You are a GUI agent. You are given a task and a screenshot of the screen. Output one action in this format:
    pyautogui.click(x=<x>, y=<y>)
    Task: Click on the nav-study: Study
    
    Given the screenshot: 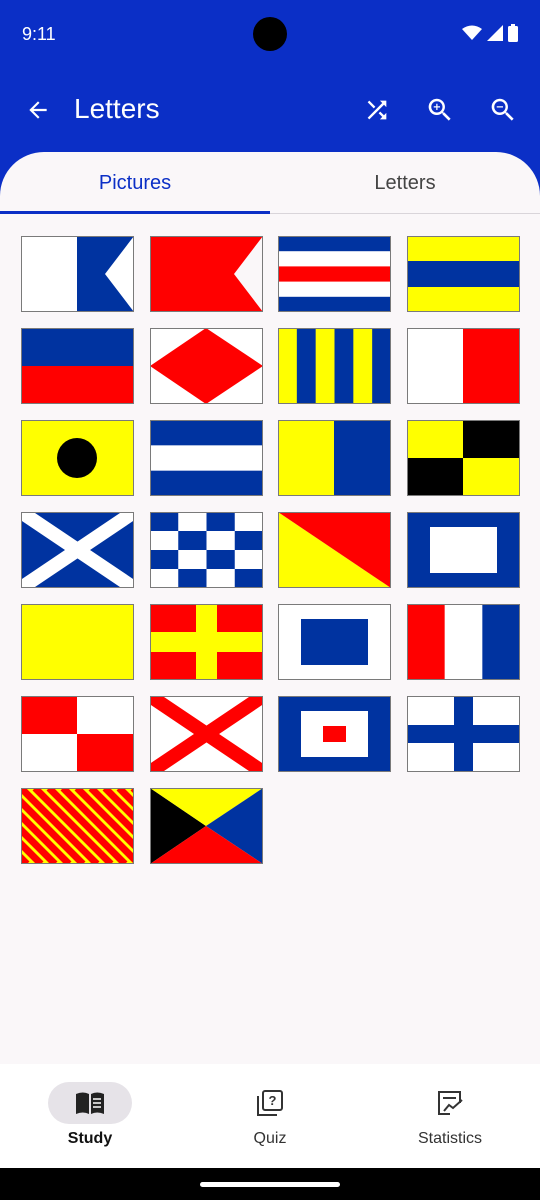 What is the action you would take?
    pyautogui.click(x=90, y=1116)
    